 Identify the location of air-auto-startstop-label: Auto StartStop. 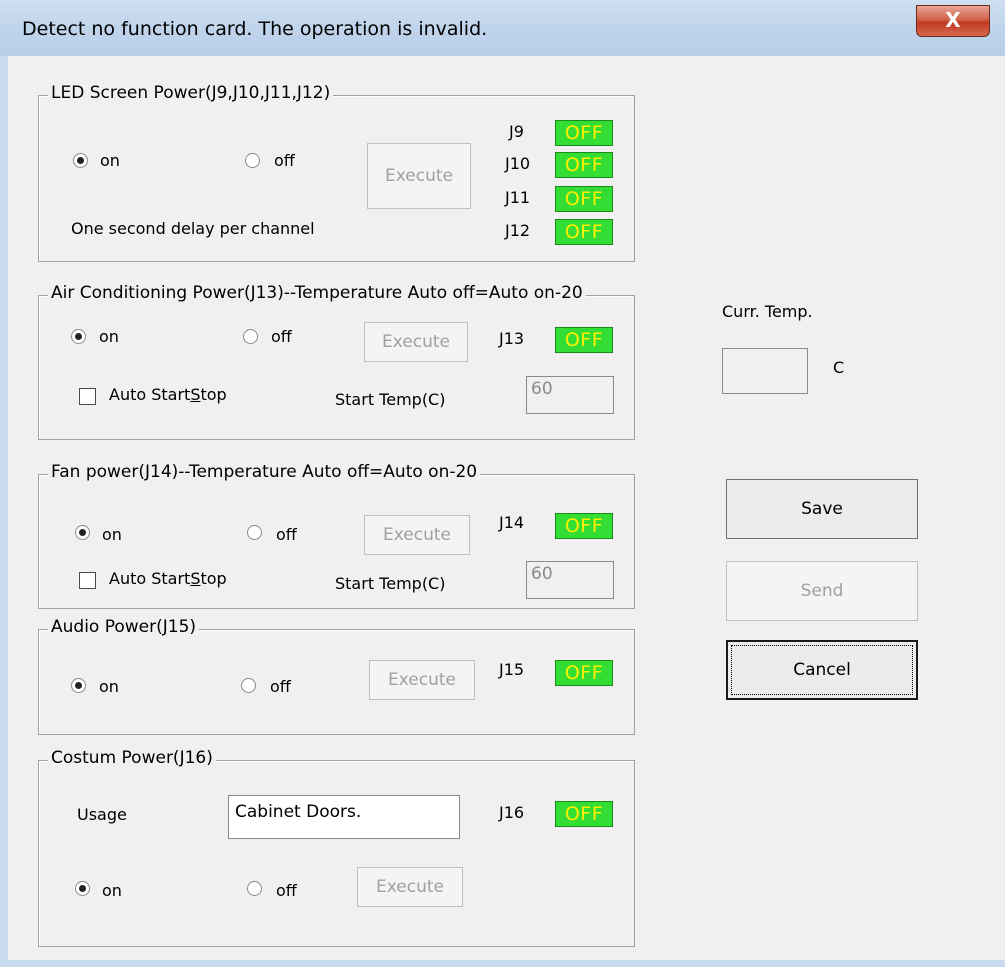
(168, 394).